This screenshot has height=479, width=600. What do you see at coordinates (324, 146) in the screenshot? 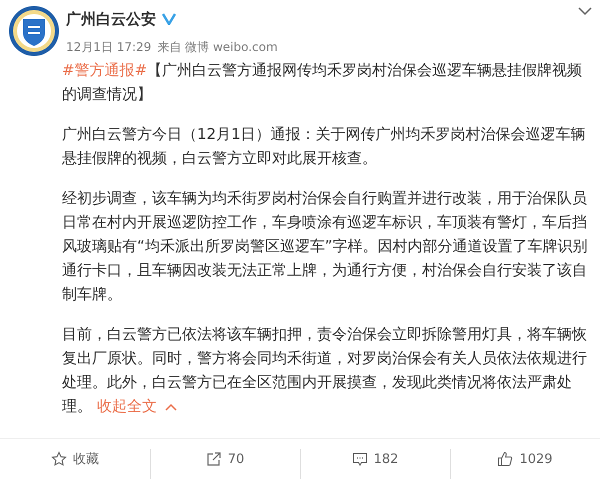
I see `post-paragraph: 广州白云警方今日（12月1日）通报：关于网传广州均禾罗岗村治保会巡逻车辆悬挂假牌的视频，白云警方立即对此展开核查。` at bounding box center [324, 146].